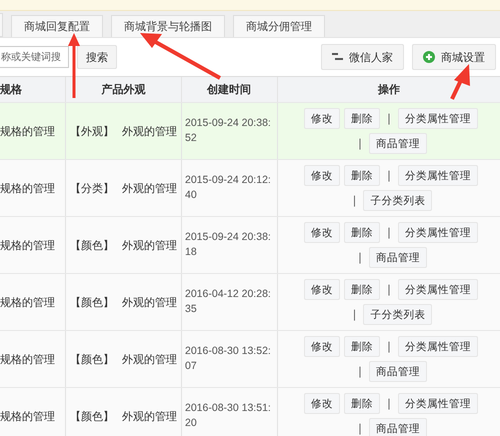 This screenshot has height=436, width=500. Describe the element at coordinates (124, 89) in the screenshot. I see `column-header: 产品外观` at that location.